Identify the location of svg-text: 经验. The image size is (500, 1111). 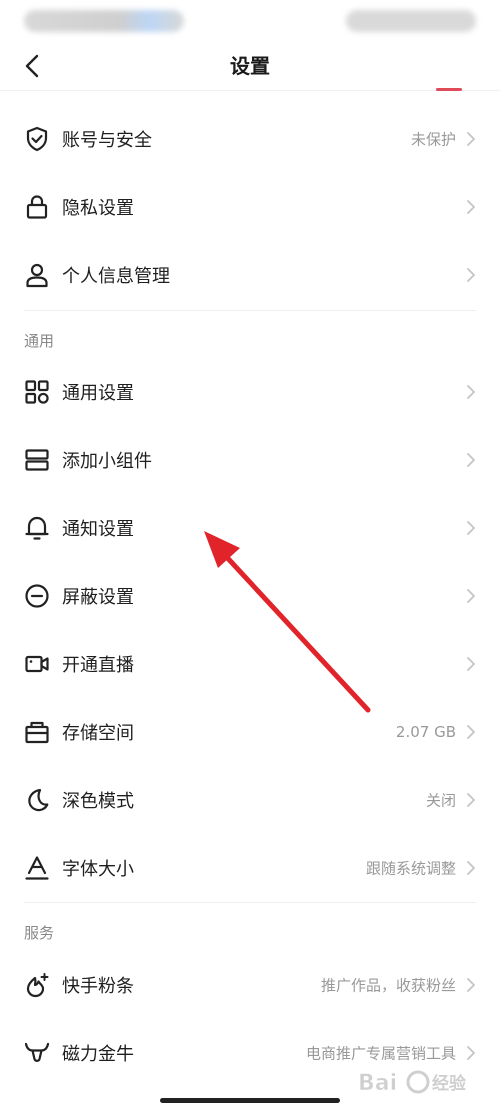
(449, 1083).